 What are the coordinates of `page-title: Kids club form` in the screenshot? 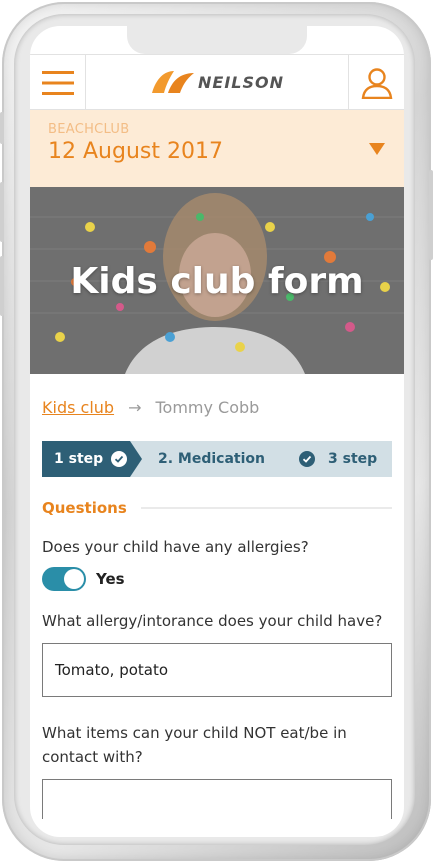 It's located at (217, 281).